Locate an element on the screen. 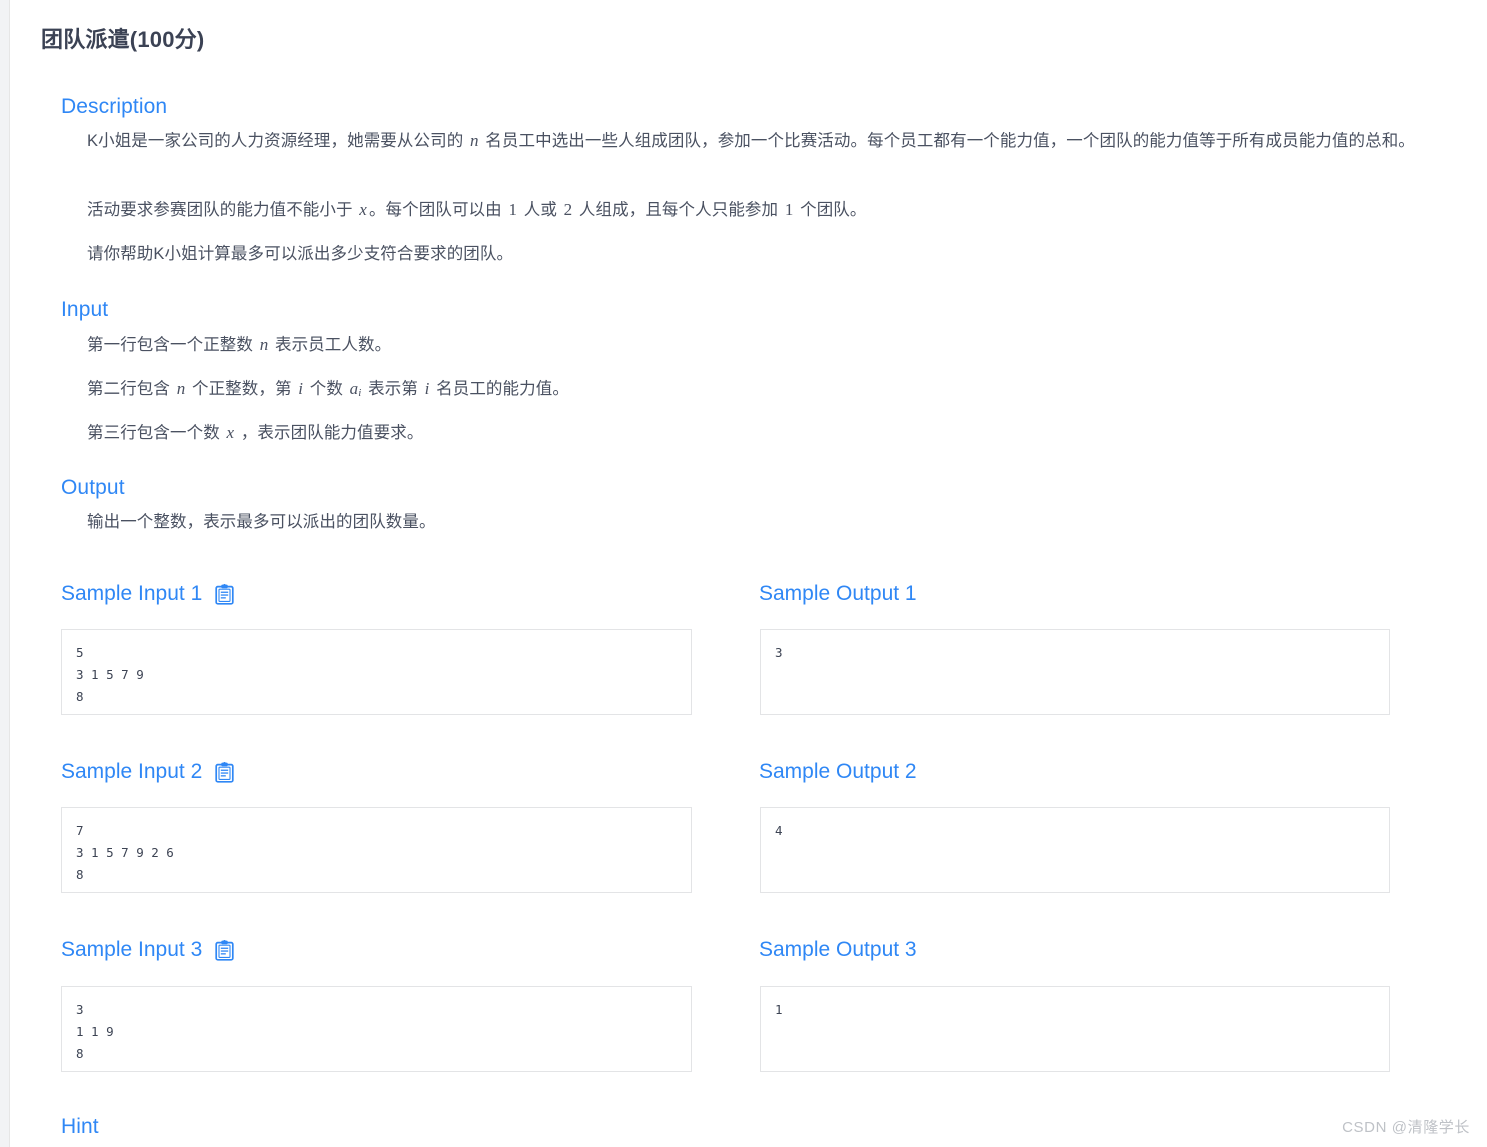  sample-output-1-heading: Sample Output 1 is located at coordinates (838, 594).